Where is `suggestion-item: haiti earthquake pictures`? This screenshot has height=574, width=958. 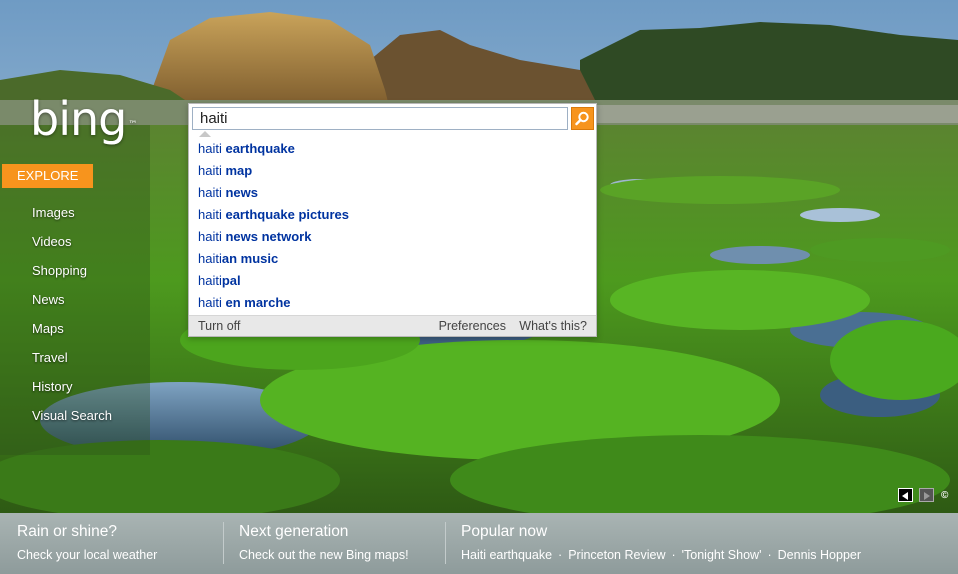
suggestion-item: haiti earthquake pictures is located at coordinates (392, 215).